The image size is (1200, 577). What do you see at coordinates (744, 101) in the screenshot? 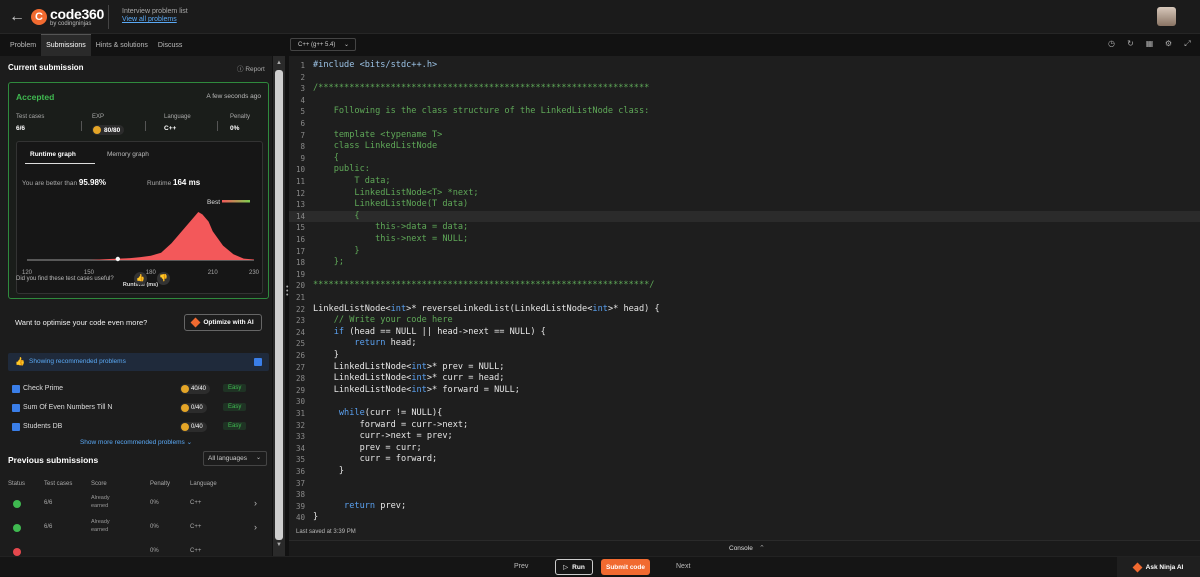
I see `code-line: 4` at bounding box center [744, 101].